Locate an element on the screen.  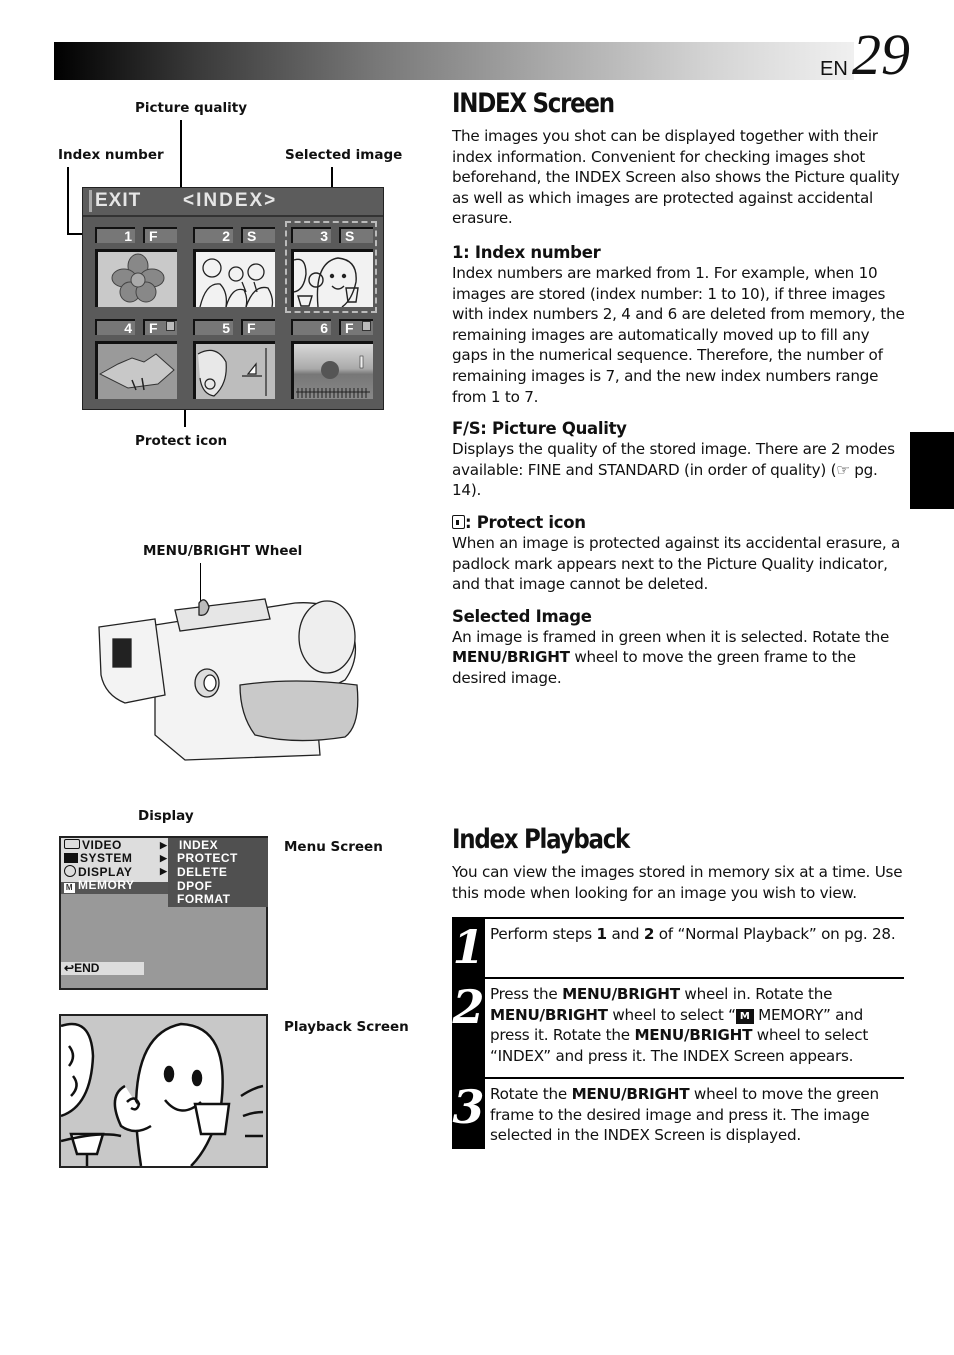
menu-item-display: DISPLAY is located at coordinates (98, 872).